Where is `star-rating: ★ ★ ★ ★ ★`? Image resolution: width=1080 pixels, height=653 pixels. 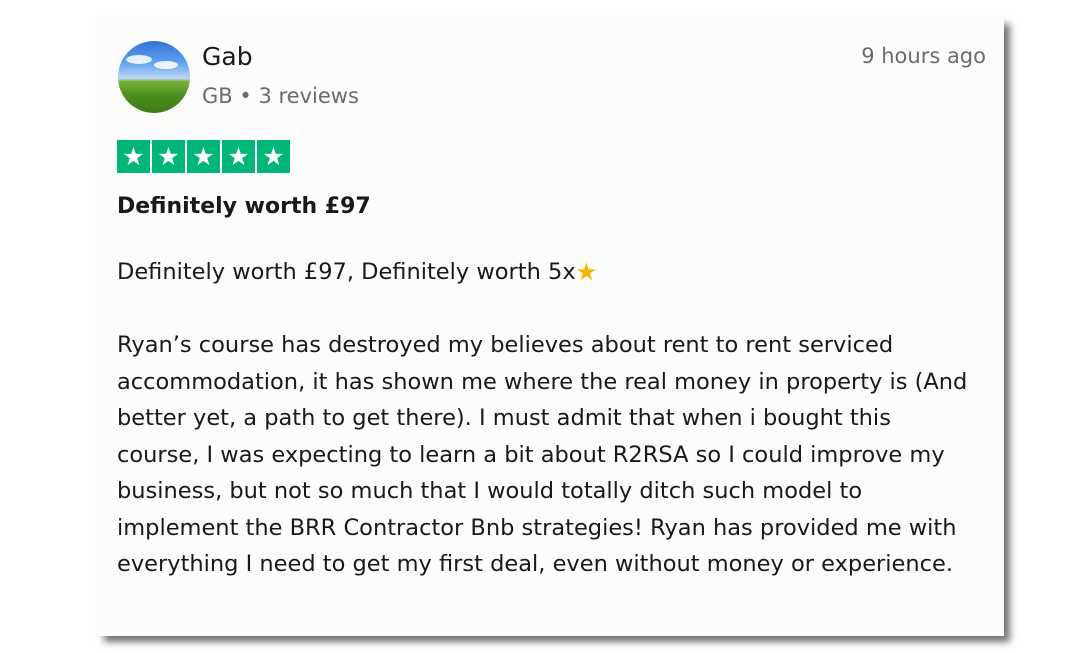 star-rating: ★ ★ ★ ★ ★ is located at coordinates (203, 156).